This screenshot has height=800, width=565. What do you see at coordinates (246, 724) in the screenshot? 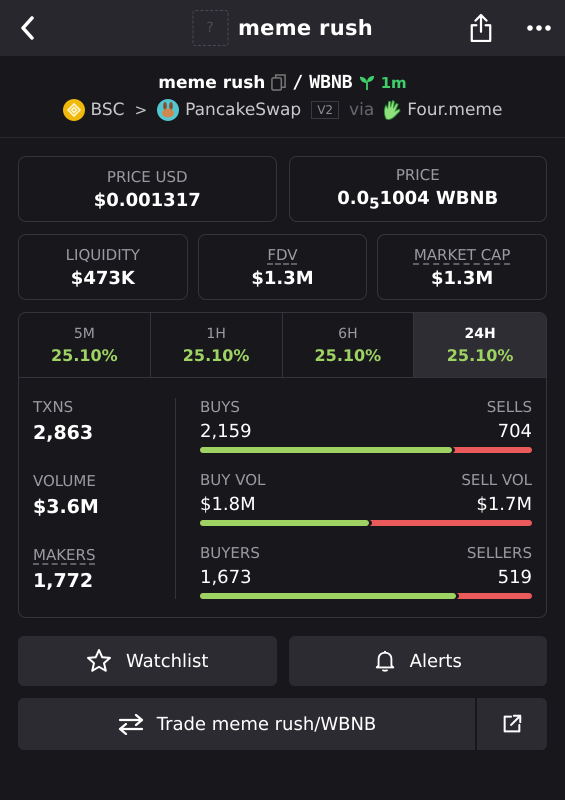
I see `trade-button: Trade meme rush/WBNB` at bounding box center [246, 724].